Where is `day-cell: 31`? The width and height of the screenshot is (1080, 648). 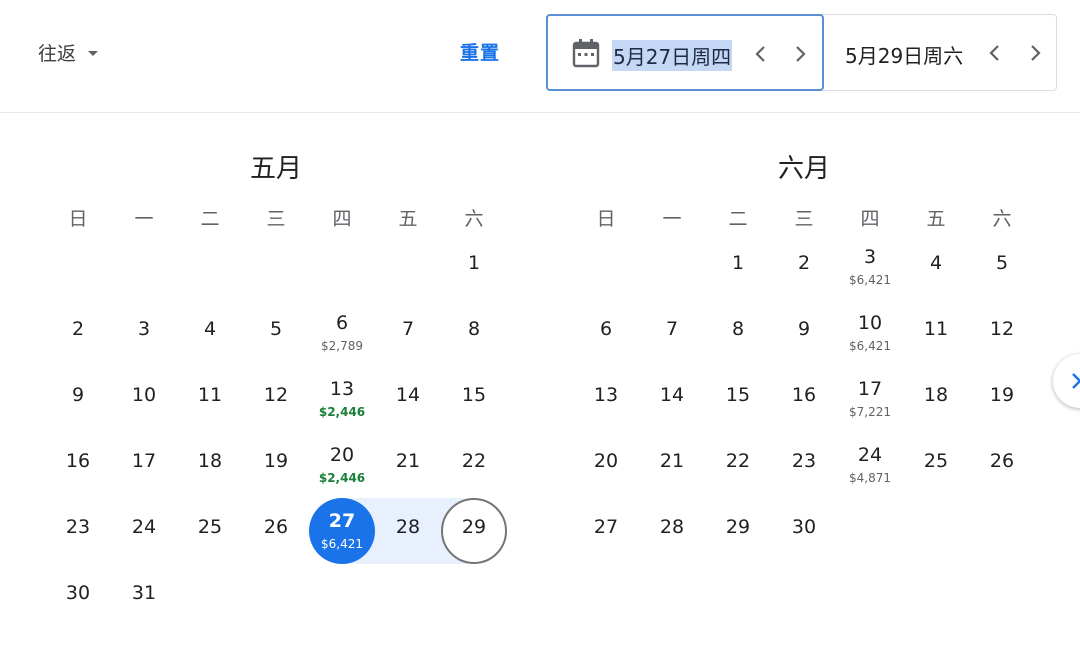
day-cell: 31 is located at coordinates (144, 597).